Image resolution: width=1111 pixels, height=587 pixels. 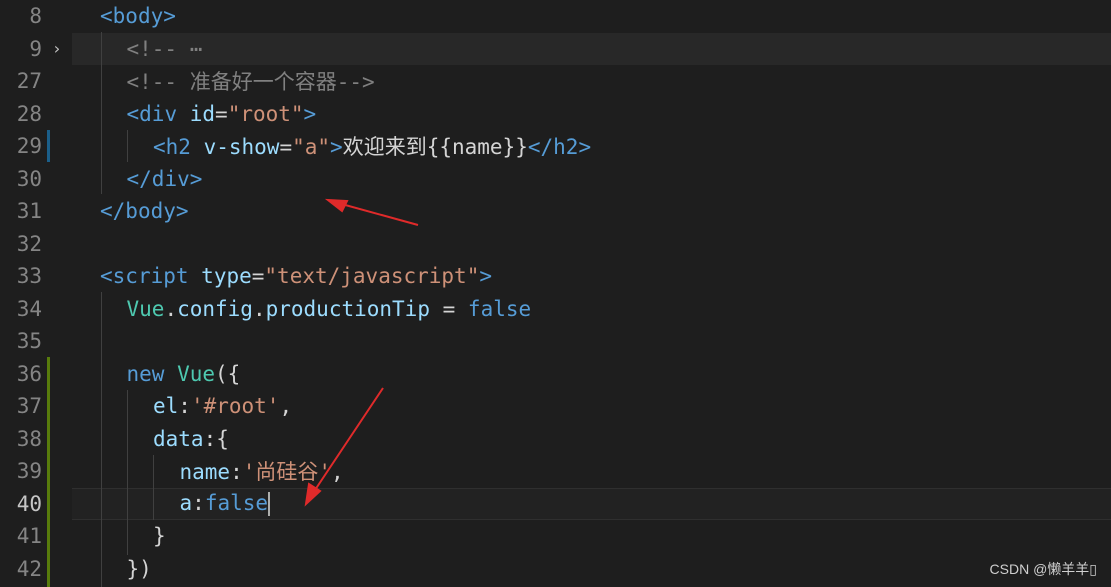 What do you see at coordinates (555, 374) in the screenshot?
I see `code-line: 36 new Vue({` at bounding box center [555, 374].